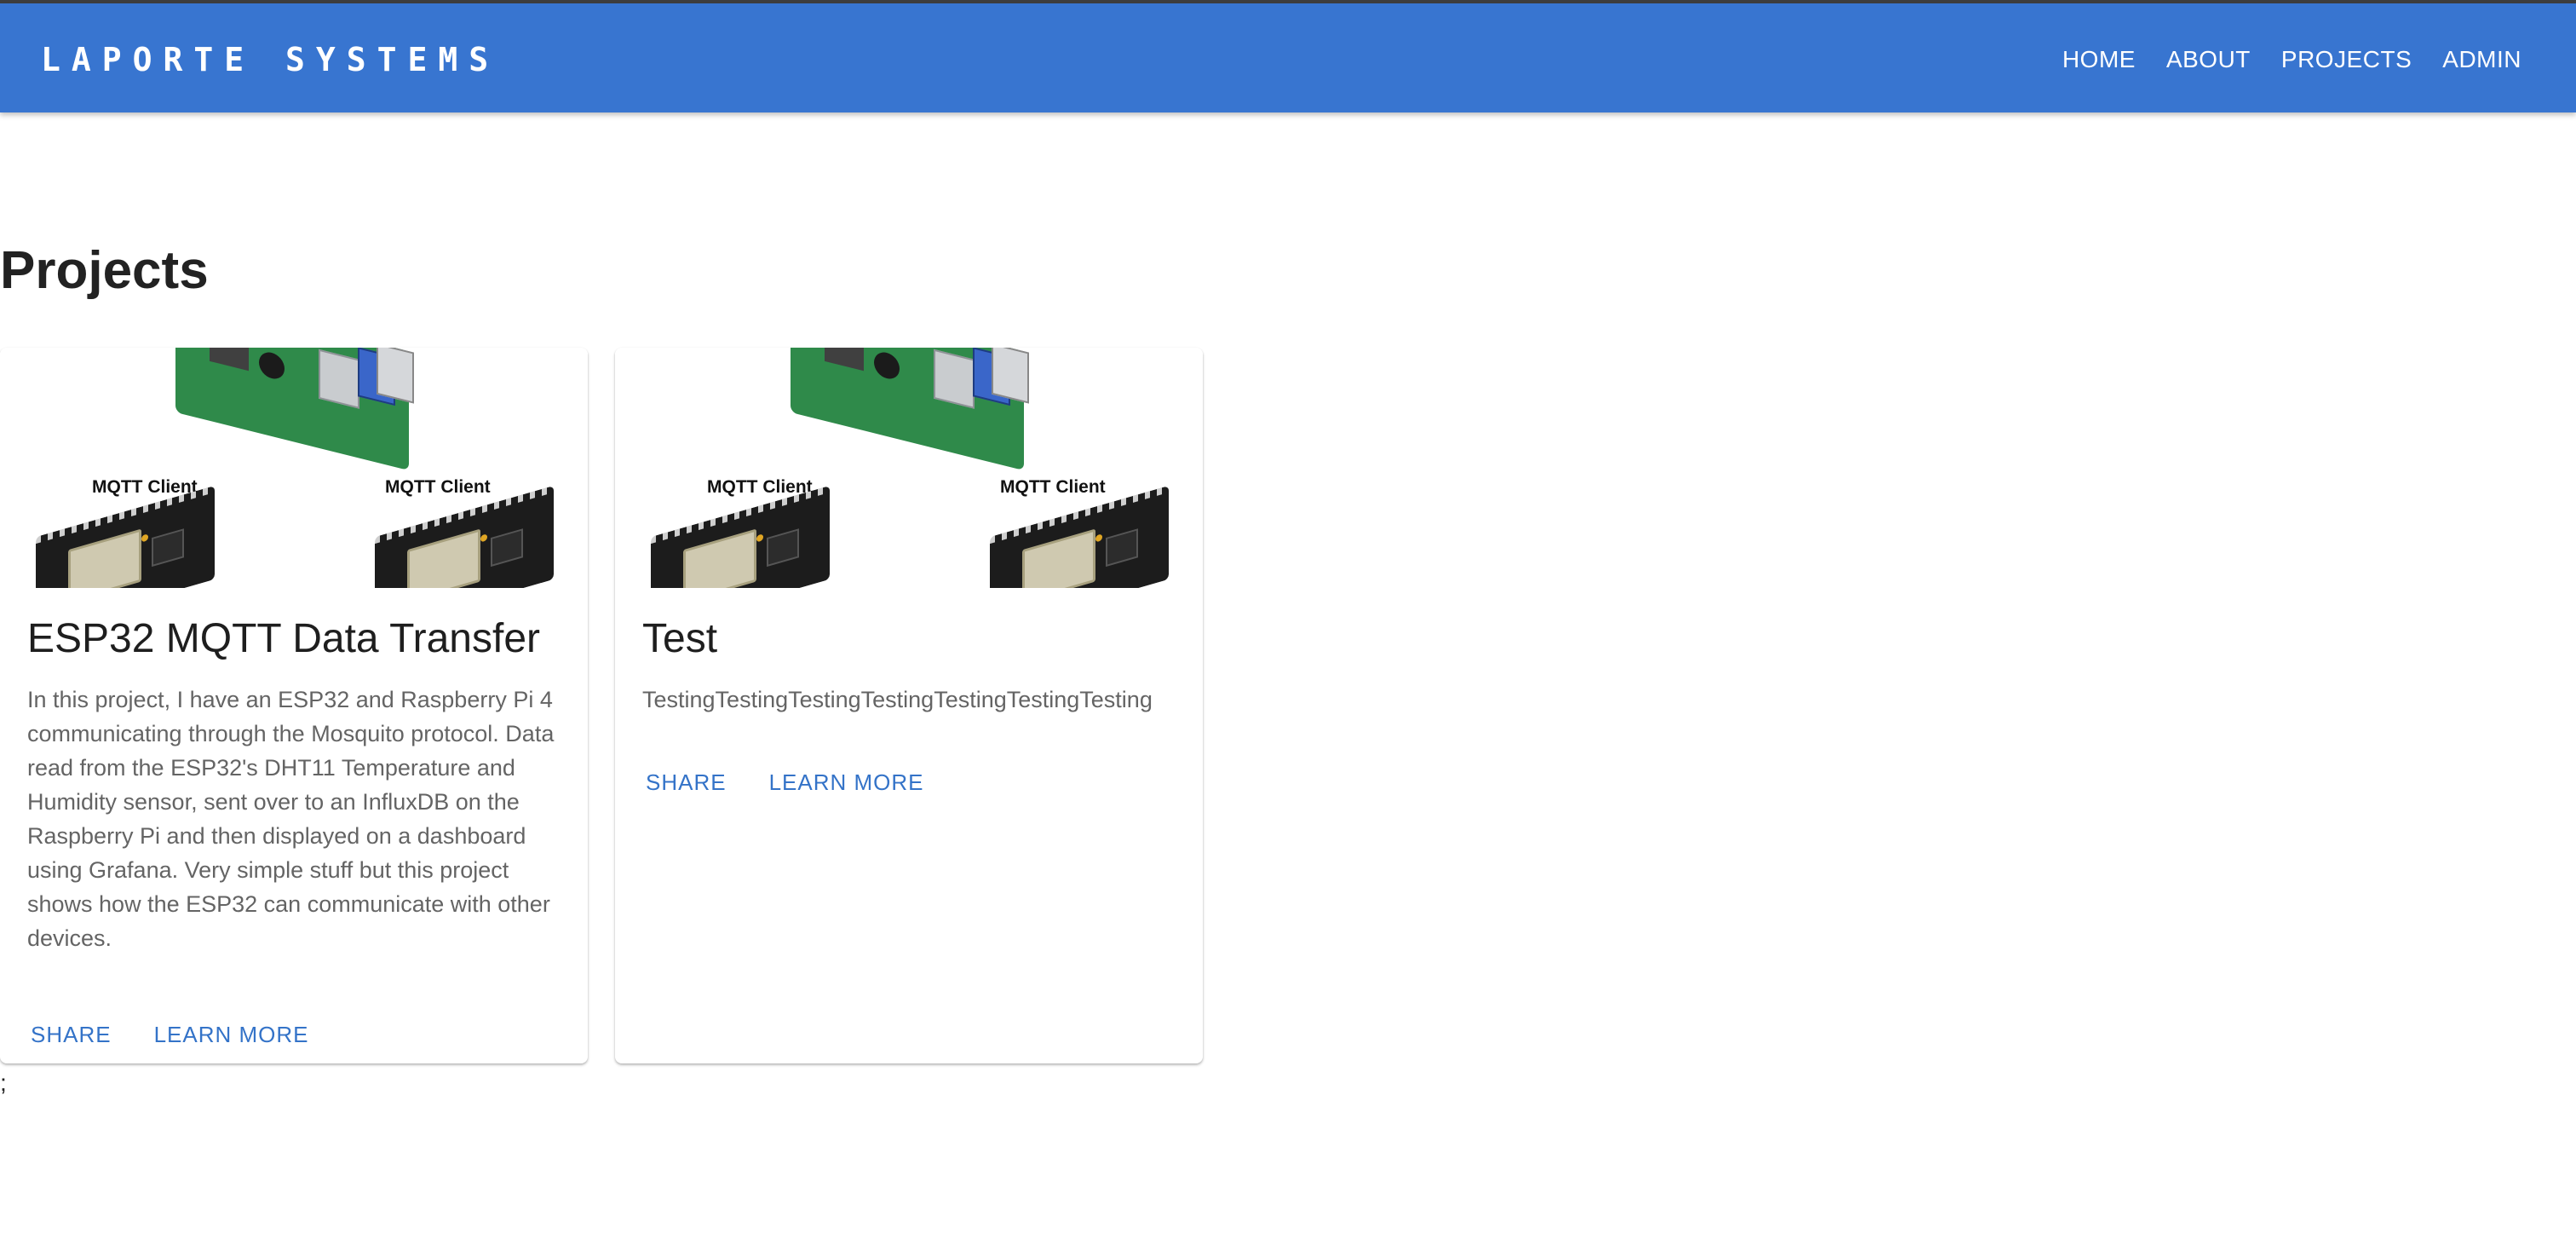  What do you see at coordinates (104, 270) in the screenshot?
I see `page-title: Projects` at bounding box center [104, 270].